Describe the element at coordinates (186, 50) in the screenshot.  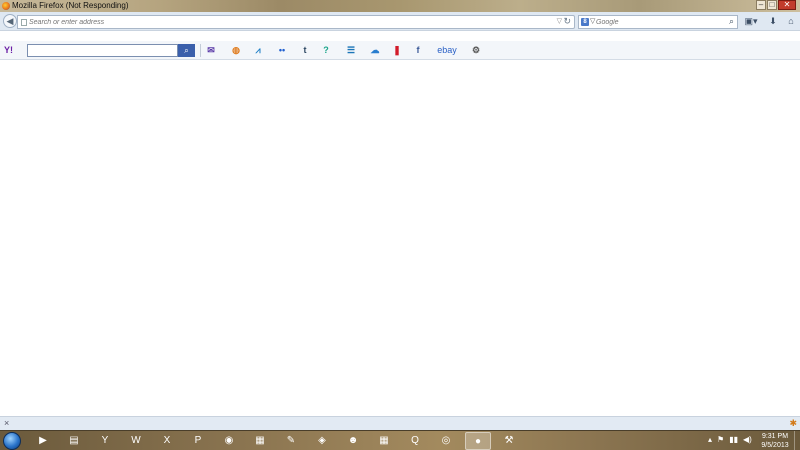
I see `yahoo-search-button: ⌕` at that location.